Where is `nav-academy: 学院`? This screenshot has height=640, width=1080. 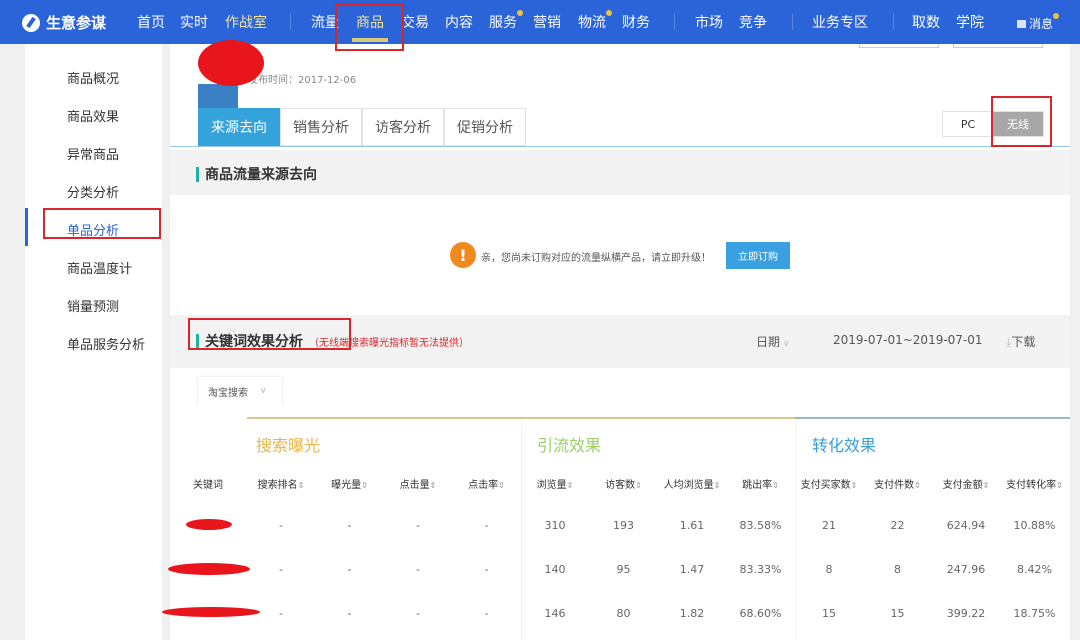
nav-academy: 学院 is located at coordinates (970, 22).